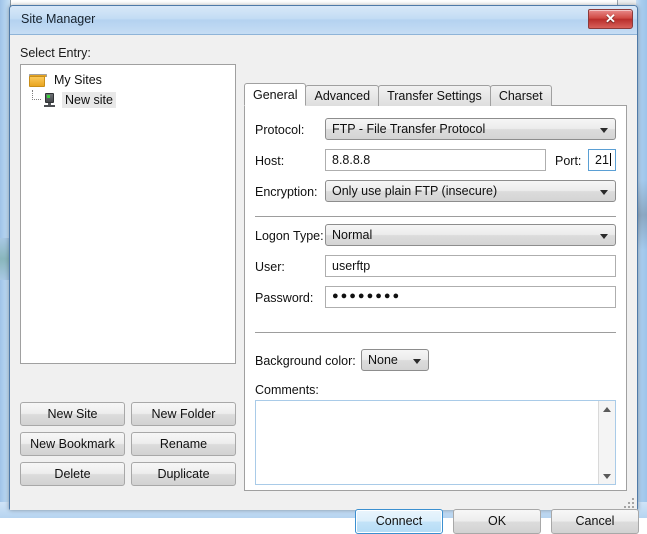 Image resolution: width=647 pixels, height=534 pixels. What do you see at coordinates (78, 80) in the screenshot?
I see `tree-item-label: My Sites` at bounding box center [78, 80].